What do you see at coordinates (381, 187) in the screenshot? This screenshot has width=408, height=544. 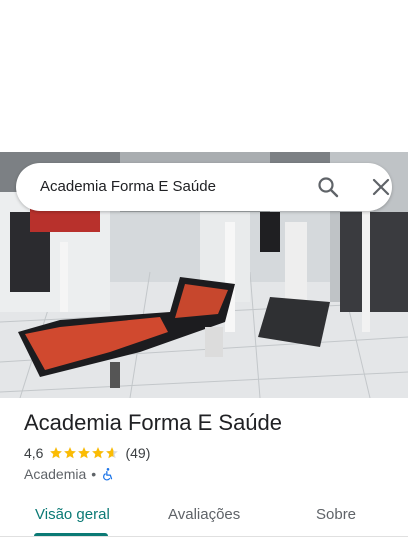 I see `close-icon` at bounding box center [381, 187].